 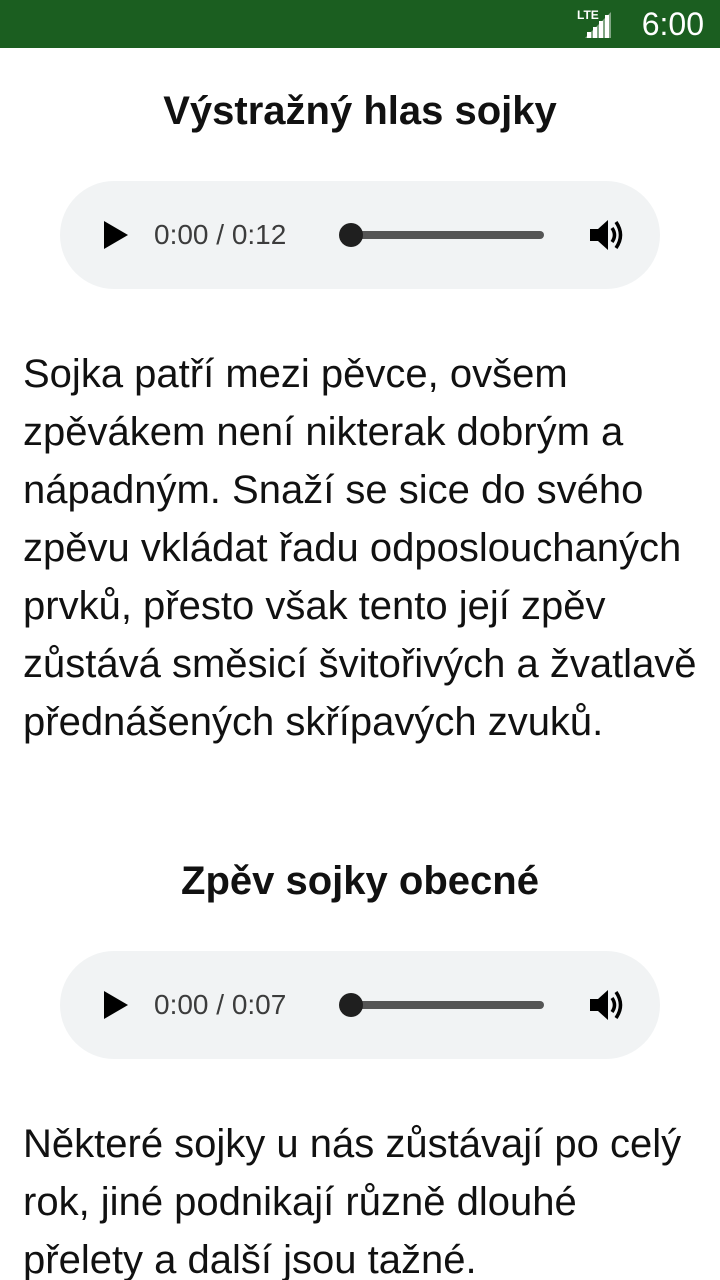 I want to click on audio-time-readout: 0:00 / 0:12, so click(x=220, y=234).